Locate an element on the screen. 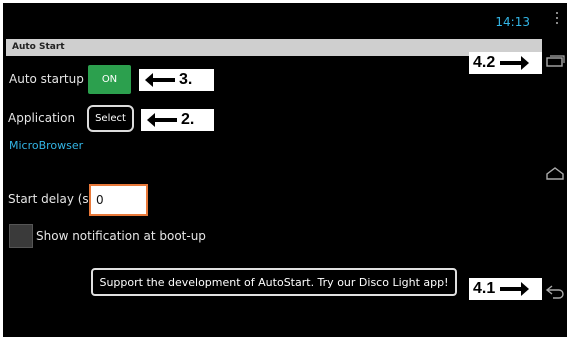 This screenshot has width=572, height=341. app-title: Auto Start is located at coordinates (38, 47).